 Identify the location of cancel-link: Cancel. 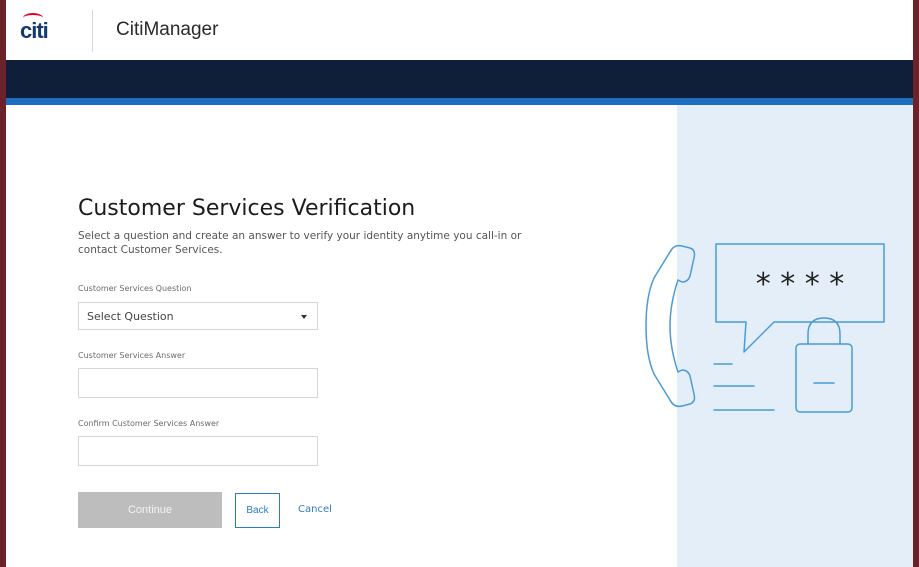
(315, 509).